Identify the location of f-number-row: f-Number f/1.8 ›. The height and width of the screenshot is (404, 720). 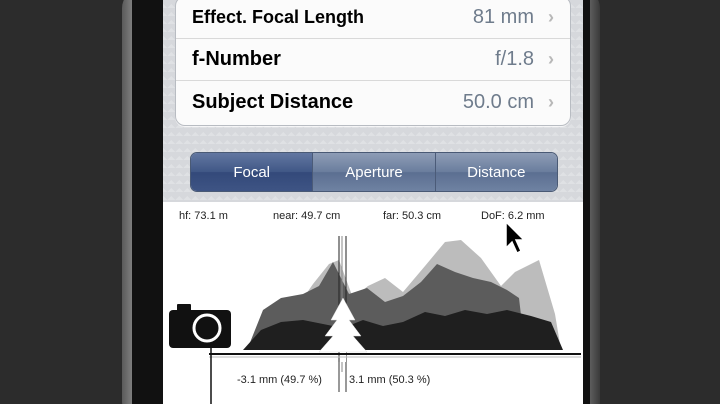
(373, 60).